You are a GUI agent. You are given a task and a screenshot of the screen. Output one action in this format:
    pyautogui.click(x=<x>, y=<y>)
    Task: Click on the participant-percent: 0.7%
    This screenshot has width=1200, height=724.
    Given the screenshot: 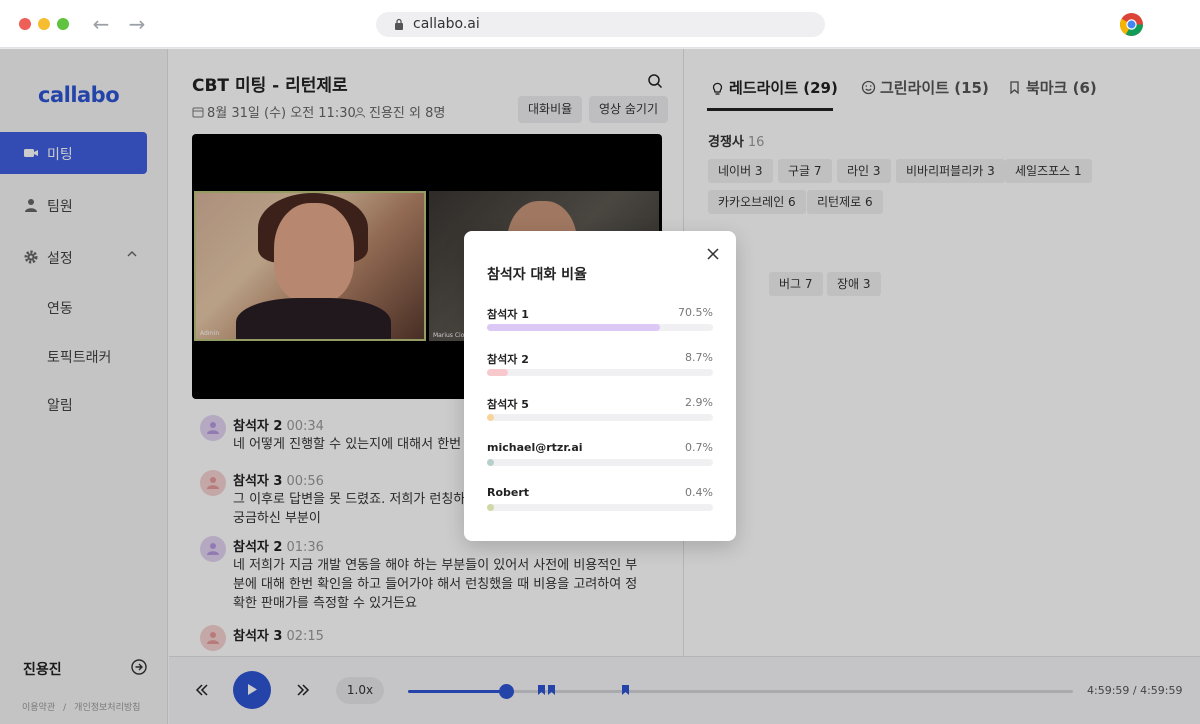 What is the action you would take?
    pyautogui.click(x=699, y=447)
    